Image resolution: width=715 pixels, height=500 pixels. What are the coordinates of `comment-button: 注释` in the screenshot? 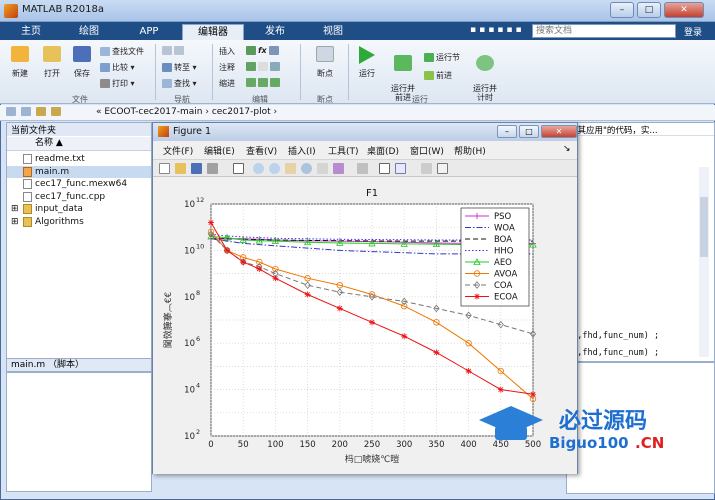 It's located at (227, 67).